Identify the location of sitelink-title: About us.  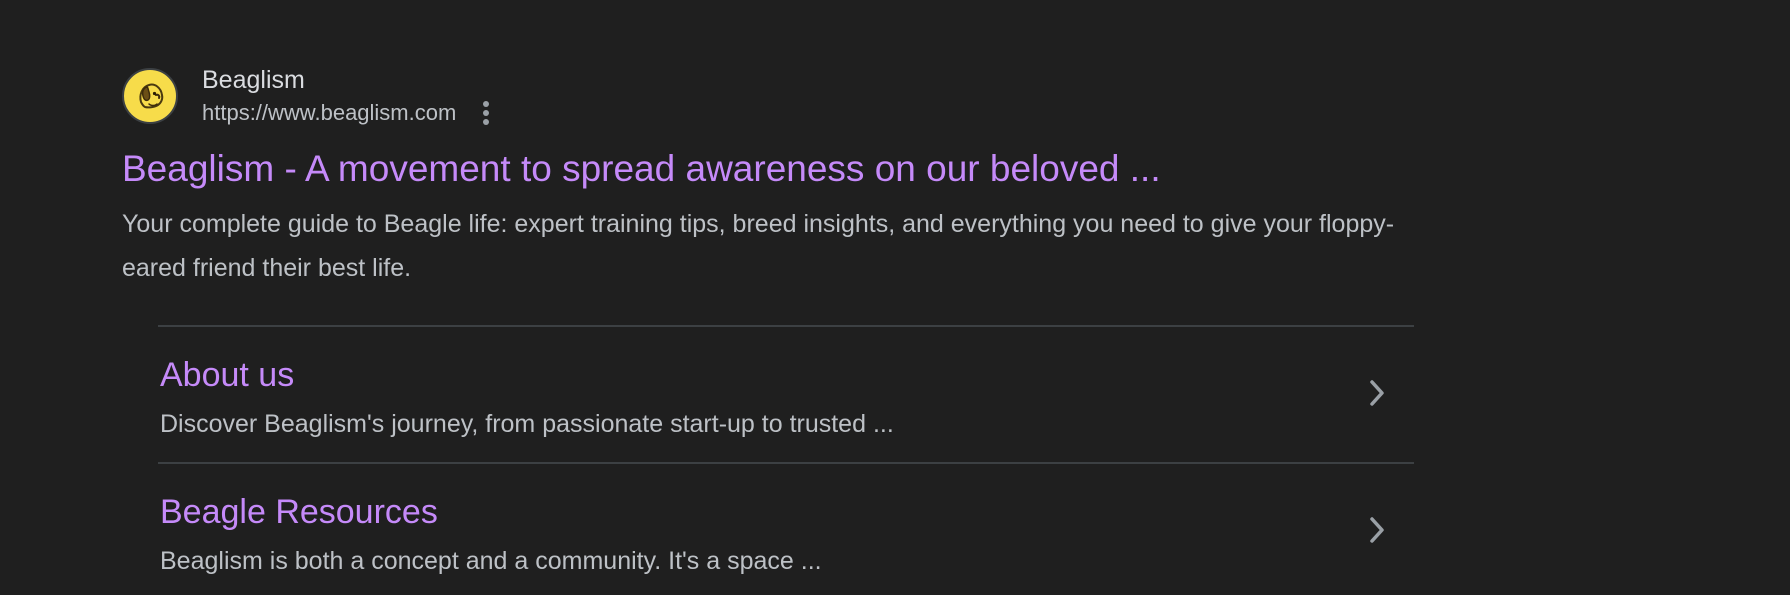
(227, 375).